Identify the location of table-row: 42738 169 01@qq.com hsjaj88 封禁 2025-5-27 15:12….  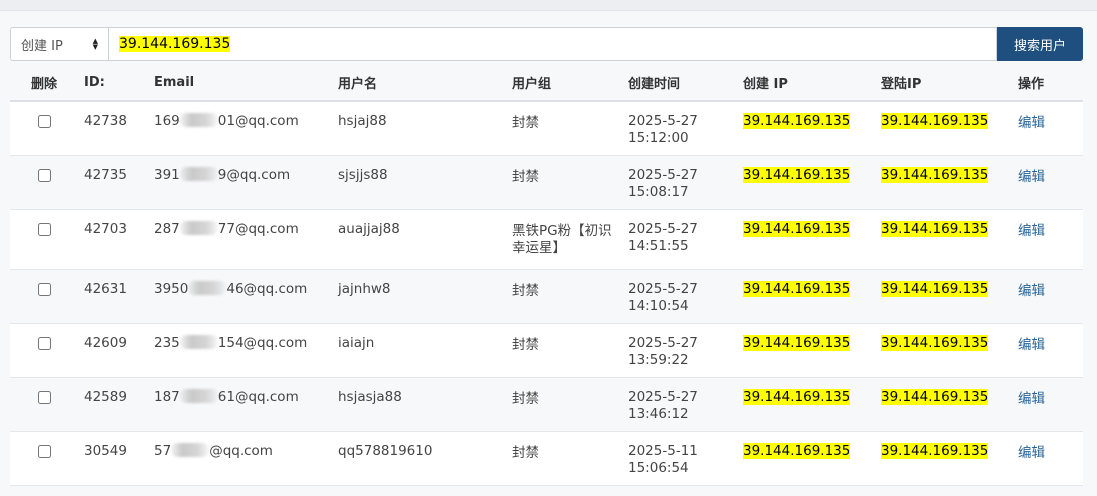
(546, 128).